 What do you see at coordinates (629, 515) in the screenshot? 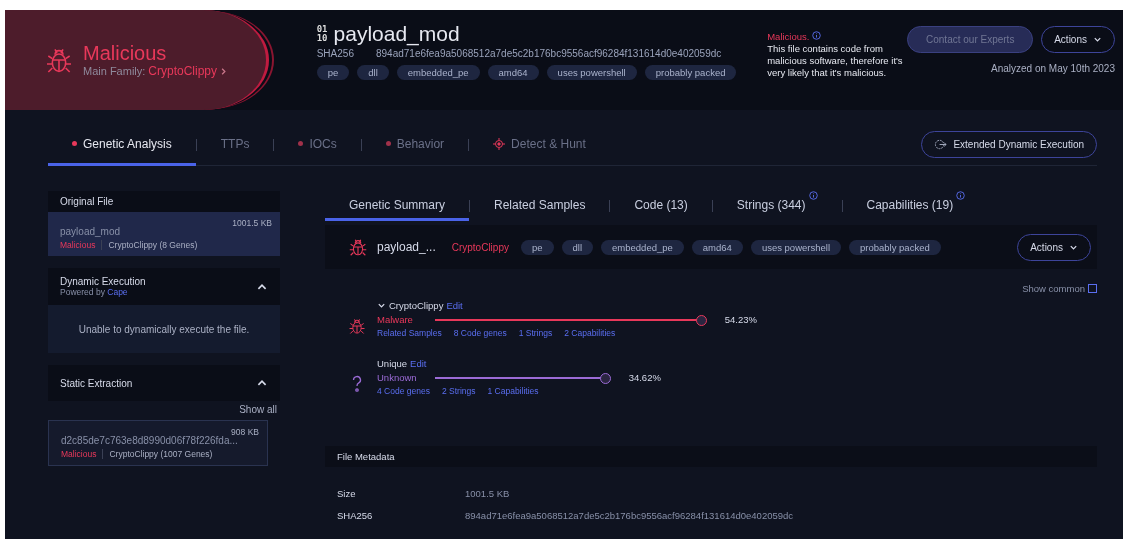
I see `meta-value: 894ad71e6fea9a5068512a7de5c2b176bc9556acf96284f131614d0e402059dc` at bounding box center [629, 515].